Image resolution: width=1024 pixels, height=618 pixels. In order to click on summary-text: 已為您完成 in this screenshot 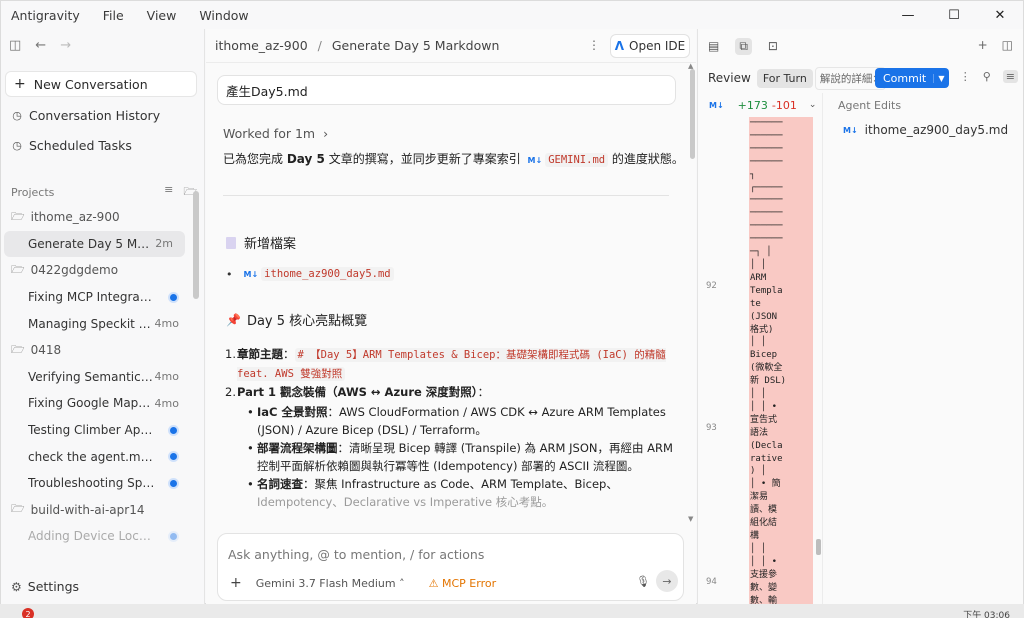, I will do `click(255, 159)`.